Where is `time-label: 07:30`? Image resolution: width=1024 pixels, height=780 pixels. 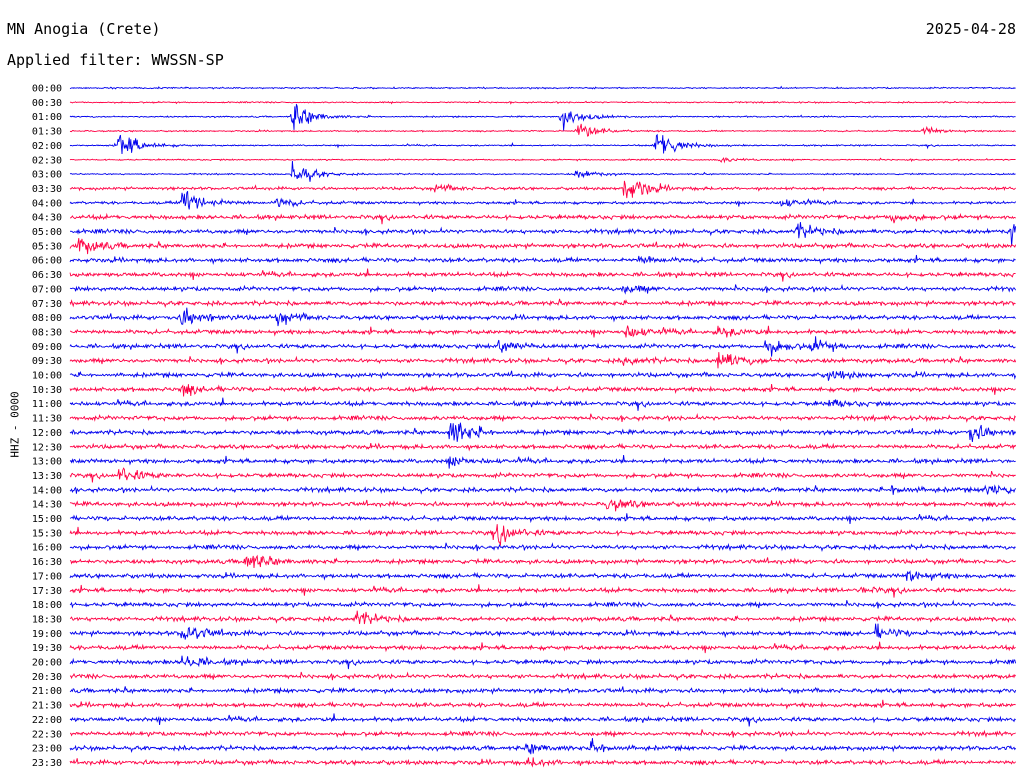 time-label: 07:30 is located at coordinates (47, 304).